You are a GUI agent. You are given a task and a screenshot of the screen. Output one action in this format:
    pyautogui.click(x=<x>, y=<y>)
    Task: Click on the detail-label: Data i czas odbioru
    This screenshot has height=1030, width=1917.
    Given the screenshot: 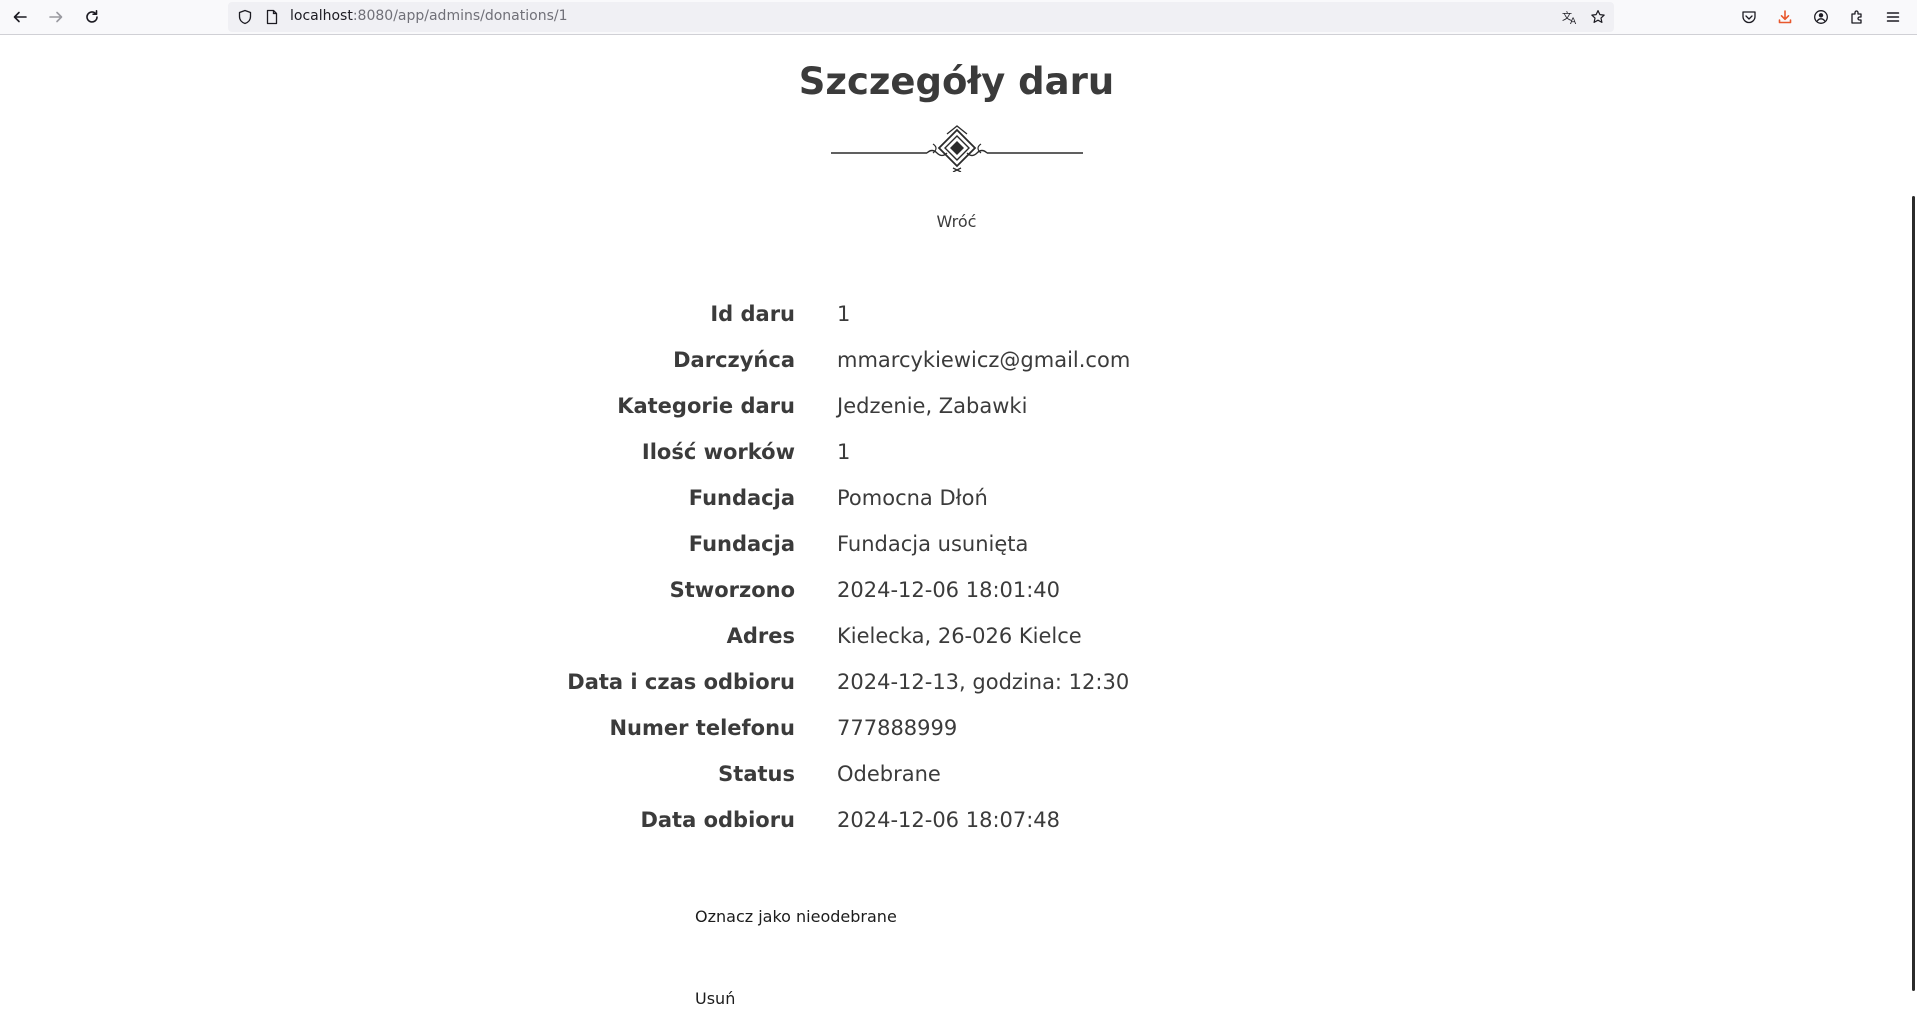 What is the action you would take?
    pyautogui.click(x=681, y=682)
    